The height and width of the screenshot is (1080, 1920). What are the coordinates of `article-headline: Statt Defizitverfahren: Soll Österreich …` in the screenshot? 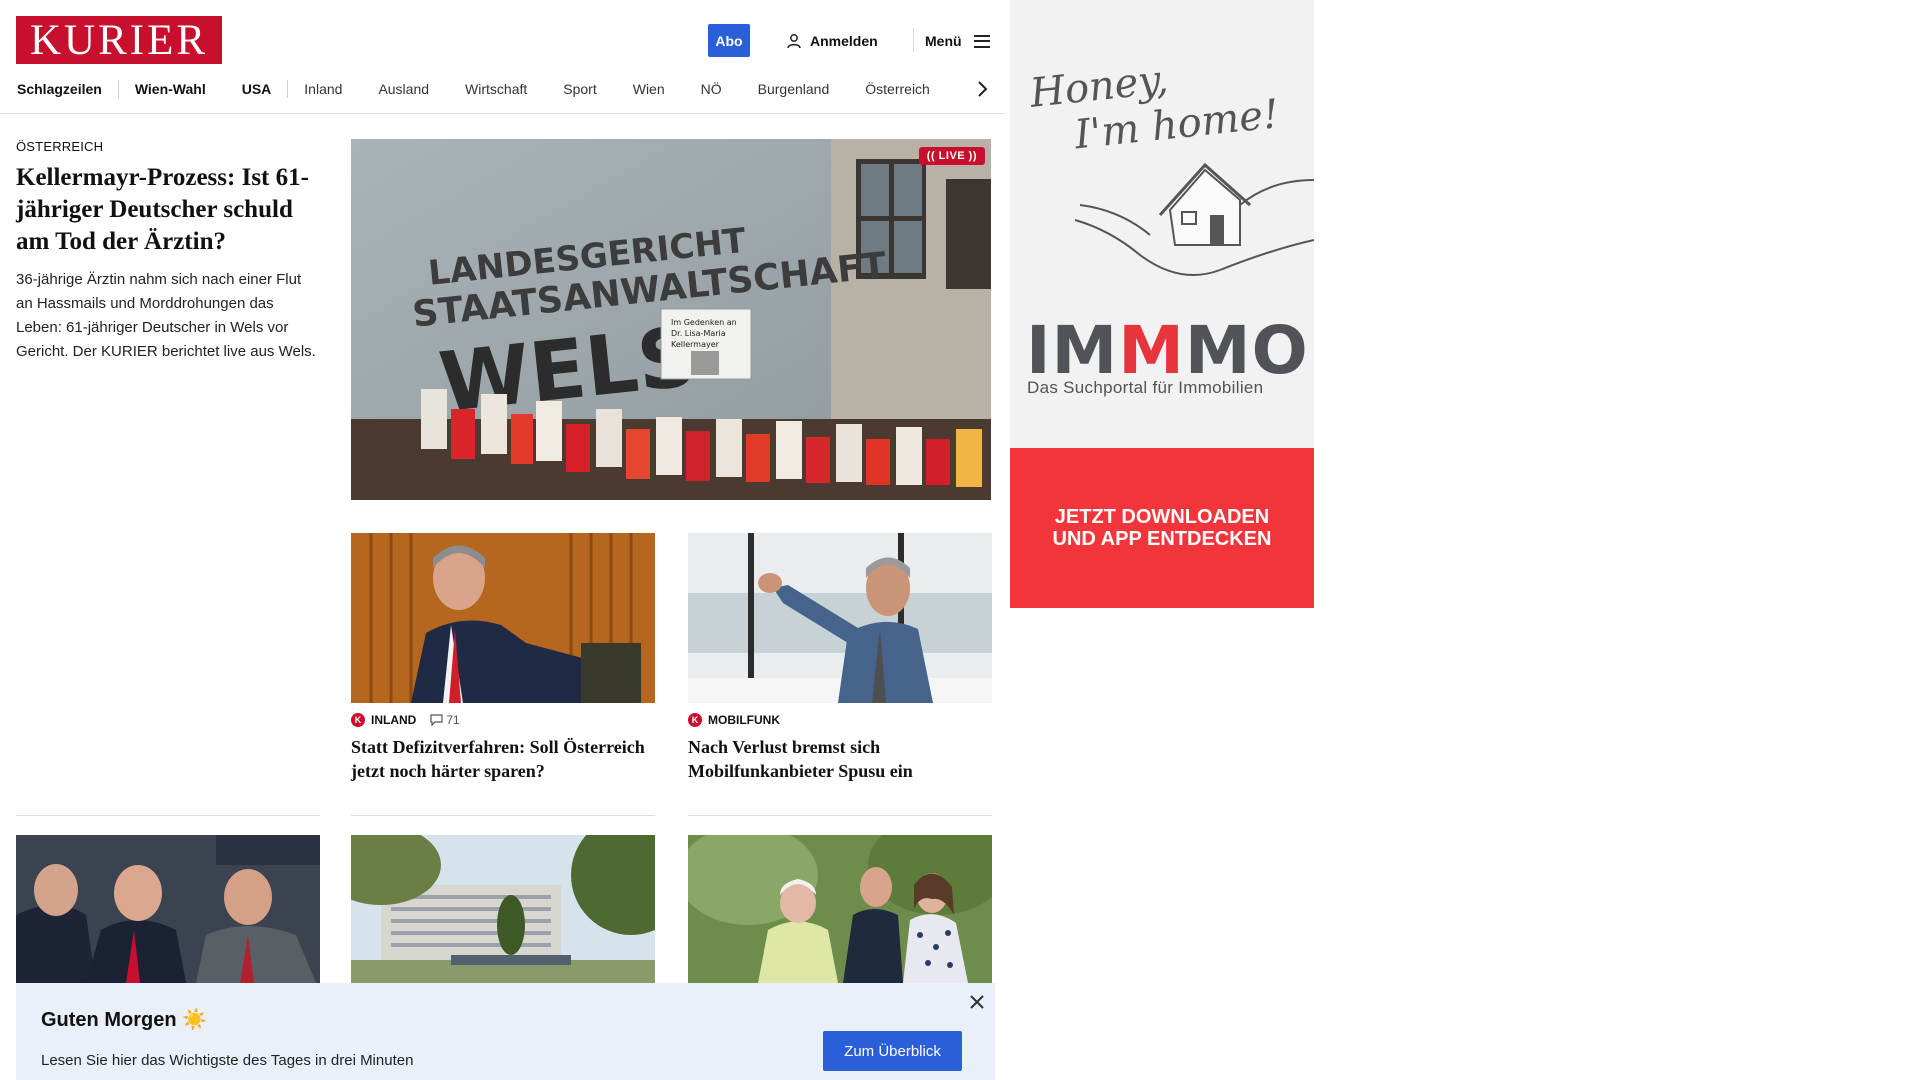 It's located at (503, 759).